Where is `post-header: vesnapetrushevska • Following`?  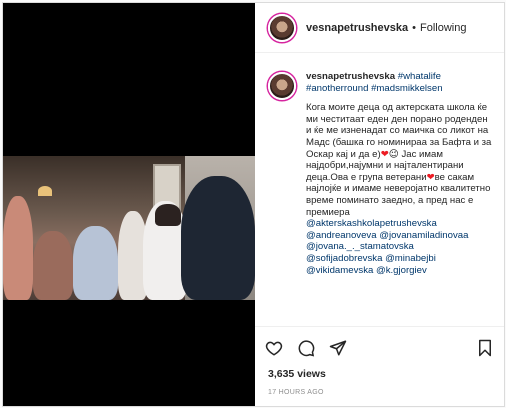
post-header: vesnapetrushevska • Following is located at coordinates (379, 28).